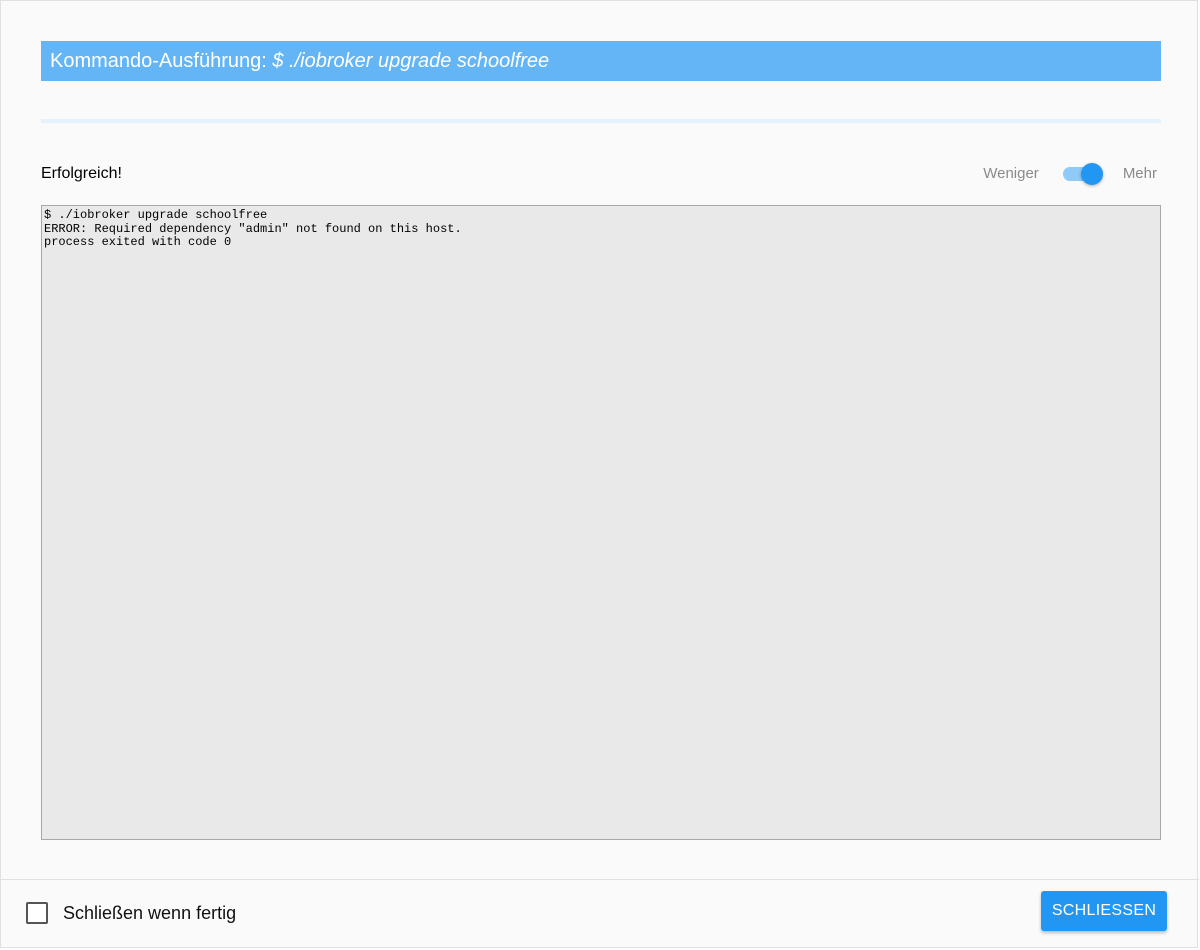 This screenshot has height=950, width=1200. I want to click on dialog-footer: Schließen wenn fertig SCHLIESSEN, so click(600, 914).